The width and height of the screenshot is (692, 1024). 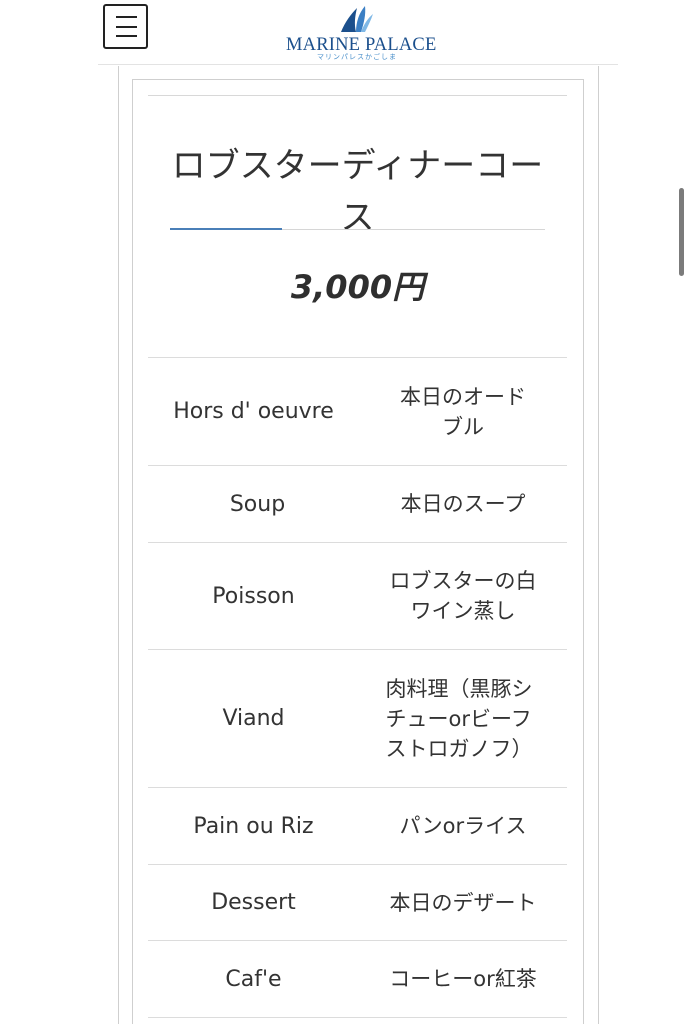 What do you see at coordinates (253, 596) in the screenshot?
I see `menu-item-en: Poisson` at bounding box center [253, 596].